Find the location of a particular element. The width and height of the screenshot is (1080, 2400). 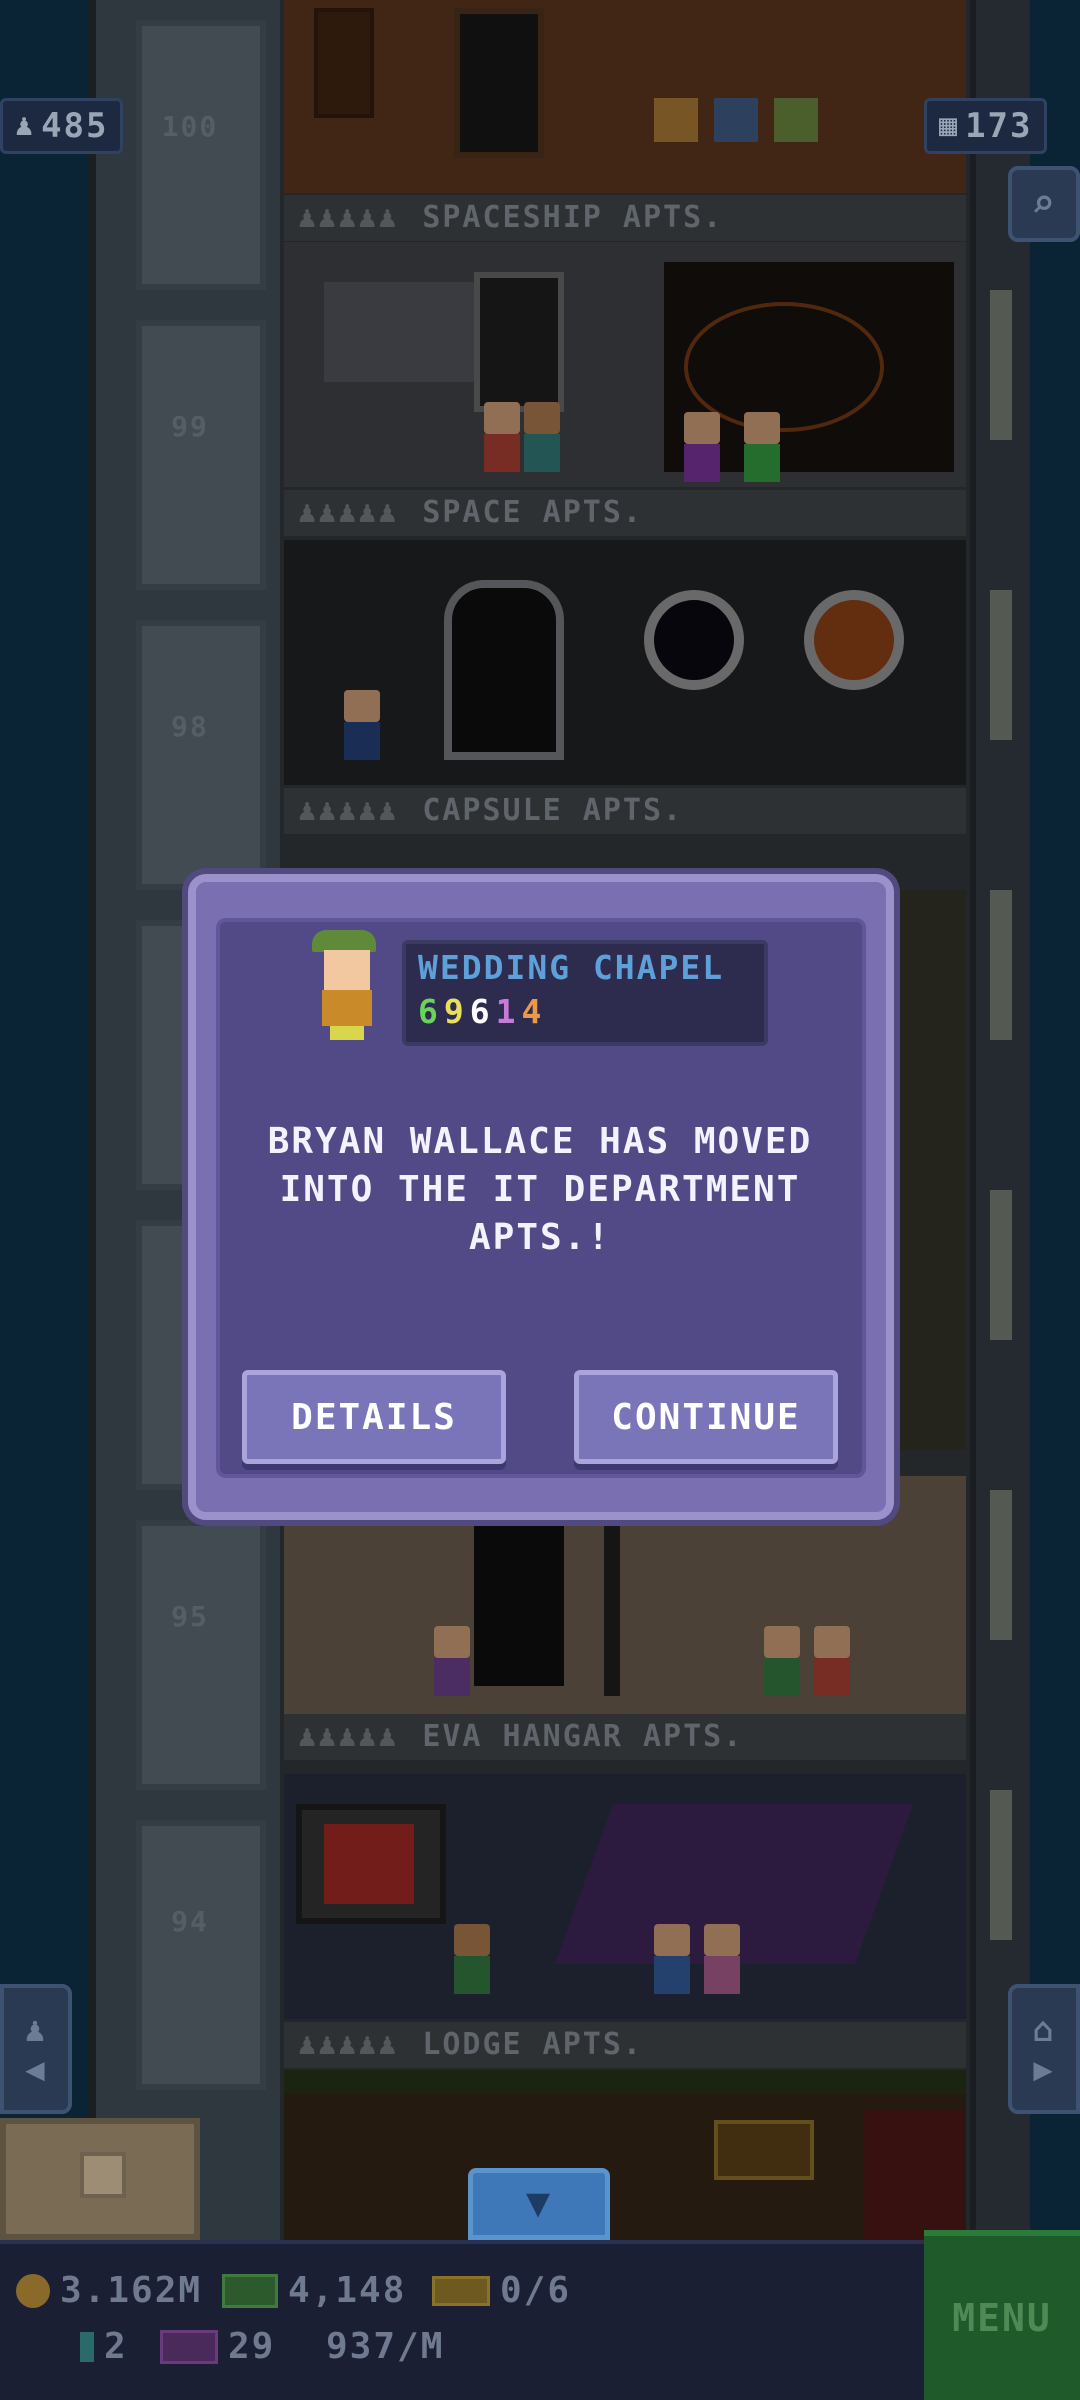

menu-button: MENU is located at coordinates (1002, 2315).